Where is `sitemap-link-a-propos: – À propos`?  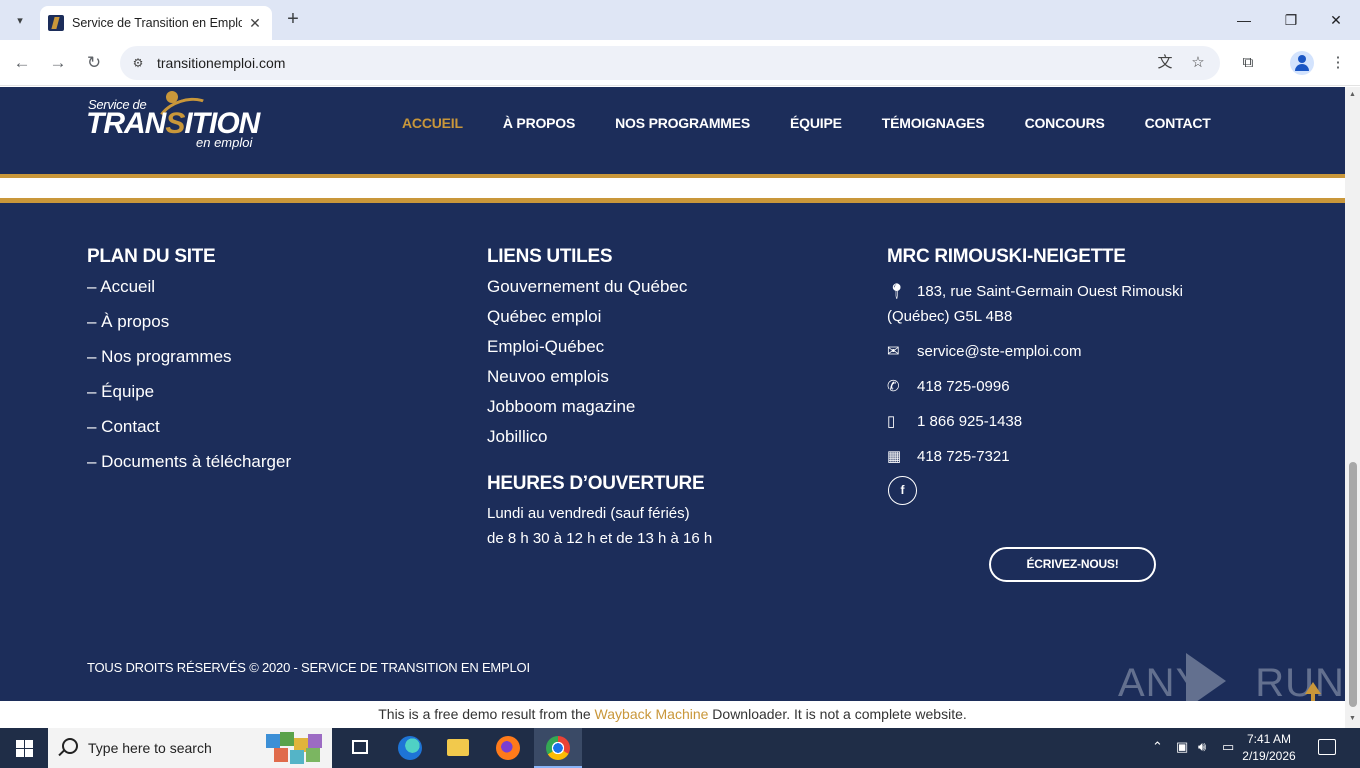 sitemap-link-a-propos: – À propos is located at coordinates (189, 329).